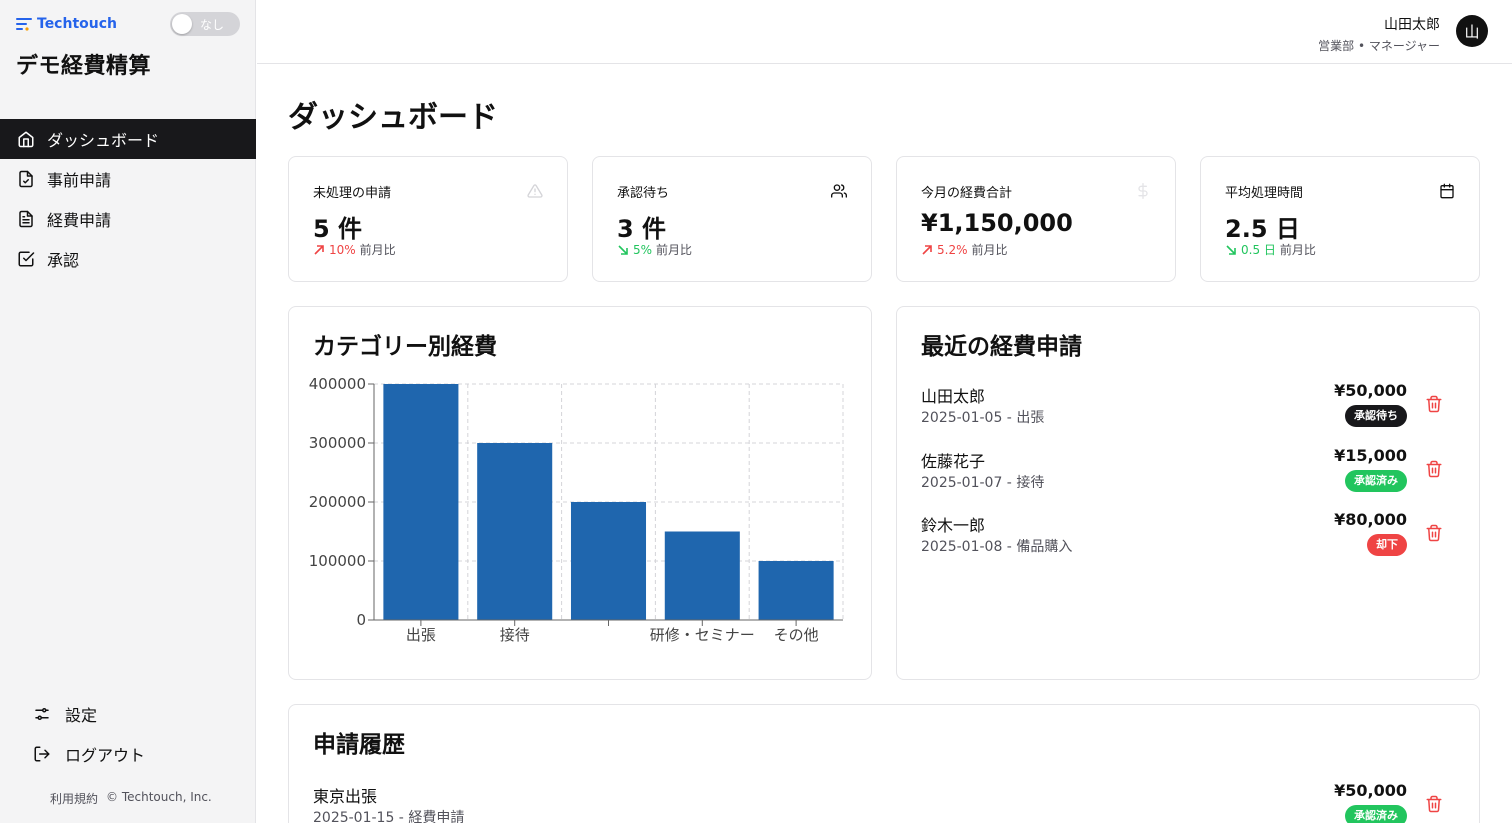  I want to click on expense-row: 鈴木一郎 2025-01-08 - 備品購入 ¥80,000 却下, so click(1188, 542).